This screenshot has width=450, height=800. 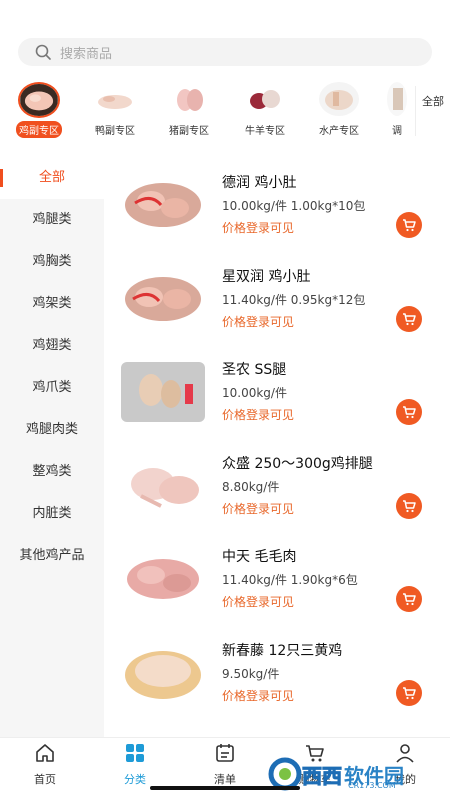 I want to click on product-name: 众盛 250～300g鸡排腿, so click(x=297, y=463).